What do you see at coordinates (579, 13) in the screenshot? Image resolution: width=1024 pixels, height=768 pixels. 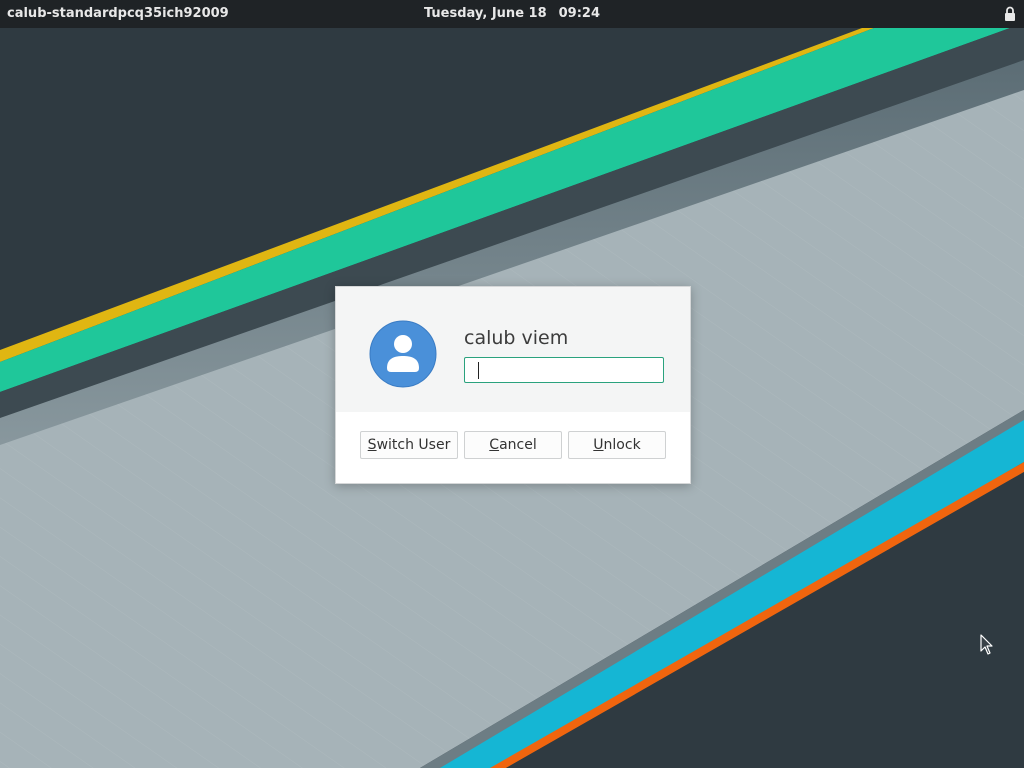 I see `clock-time: 09:24` at bounding box center [579, 13].